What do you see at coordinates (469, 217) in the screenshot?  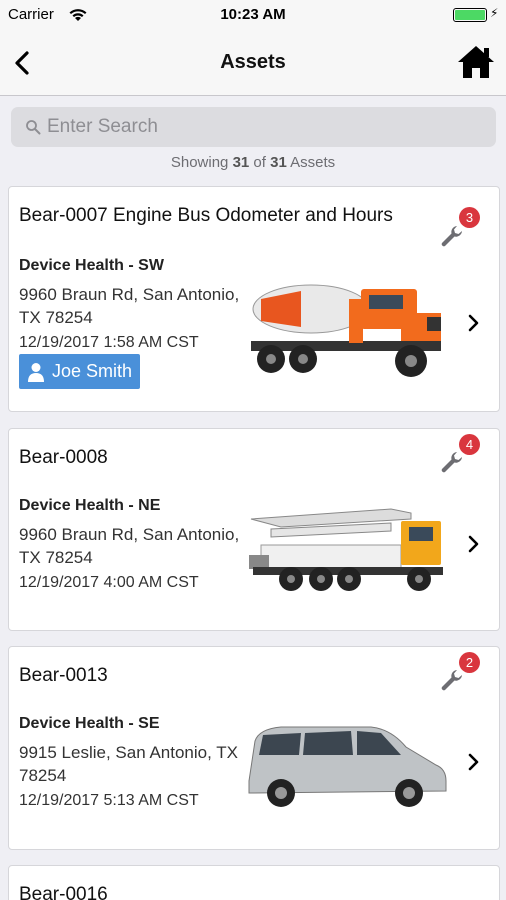 I see `alert-count-badge: 3` at bounding box center [469, 217].